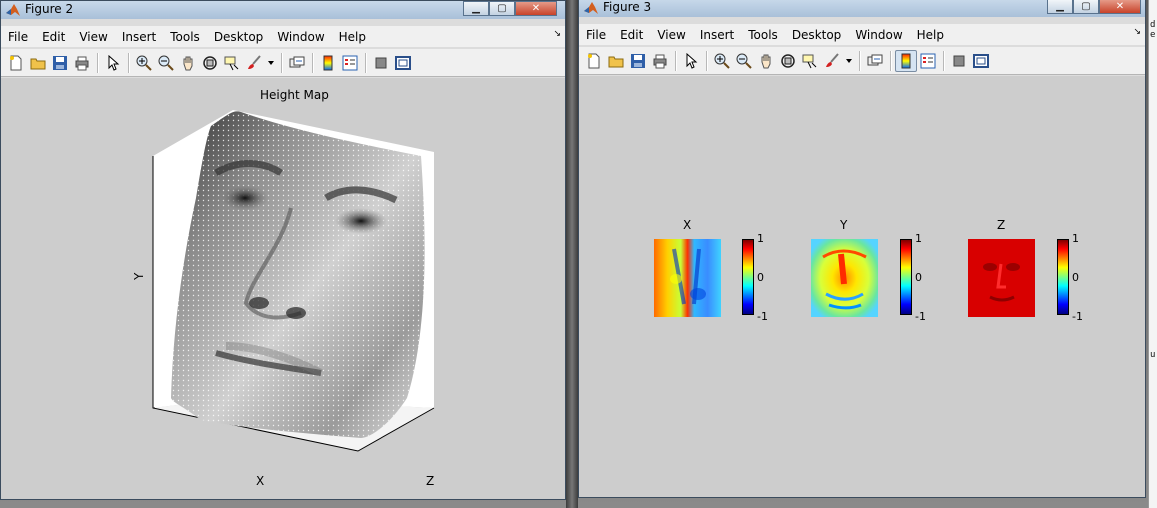  What do you see at coordinates (862, 8) in the screenshot?
I see `figure-3-titlebar: Figure 3 ▁ ▢ ✕` at bounding box center [862, 8].